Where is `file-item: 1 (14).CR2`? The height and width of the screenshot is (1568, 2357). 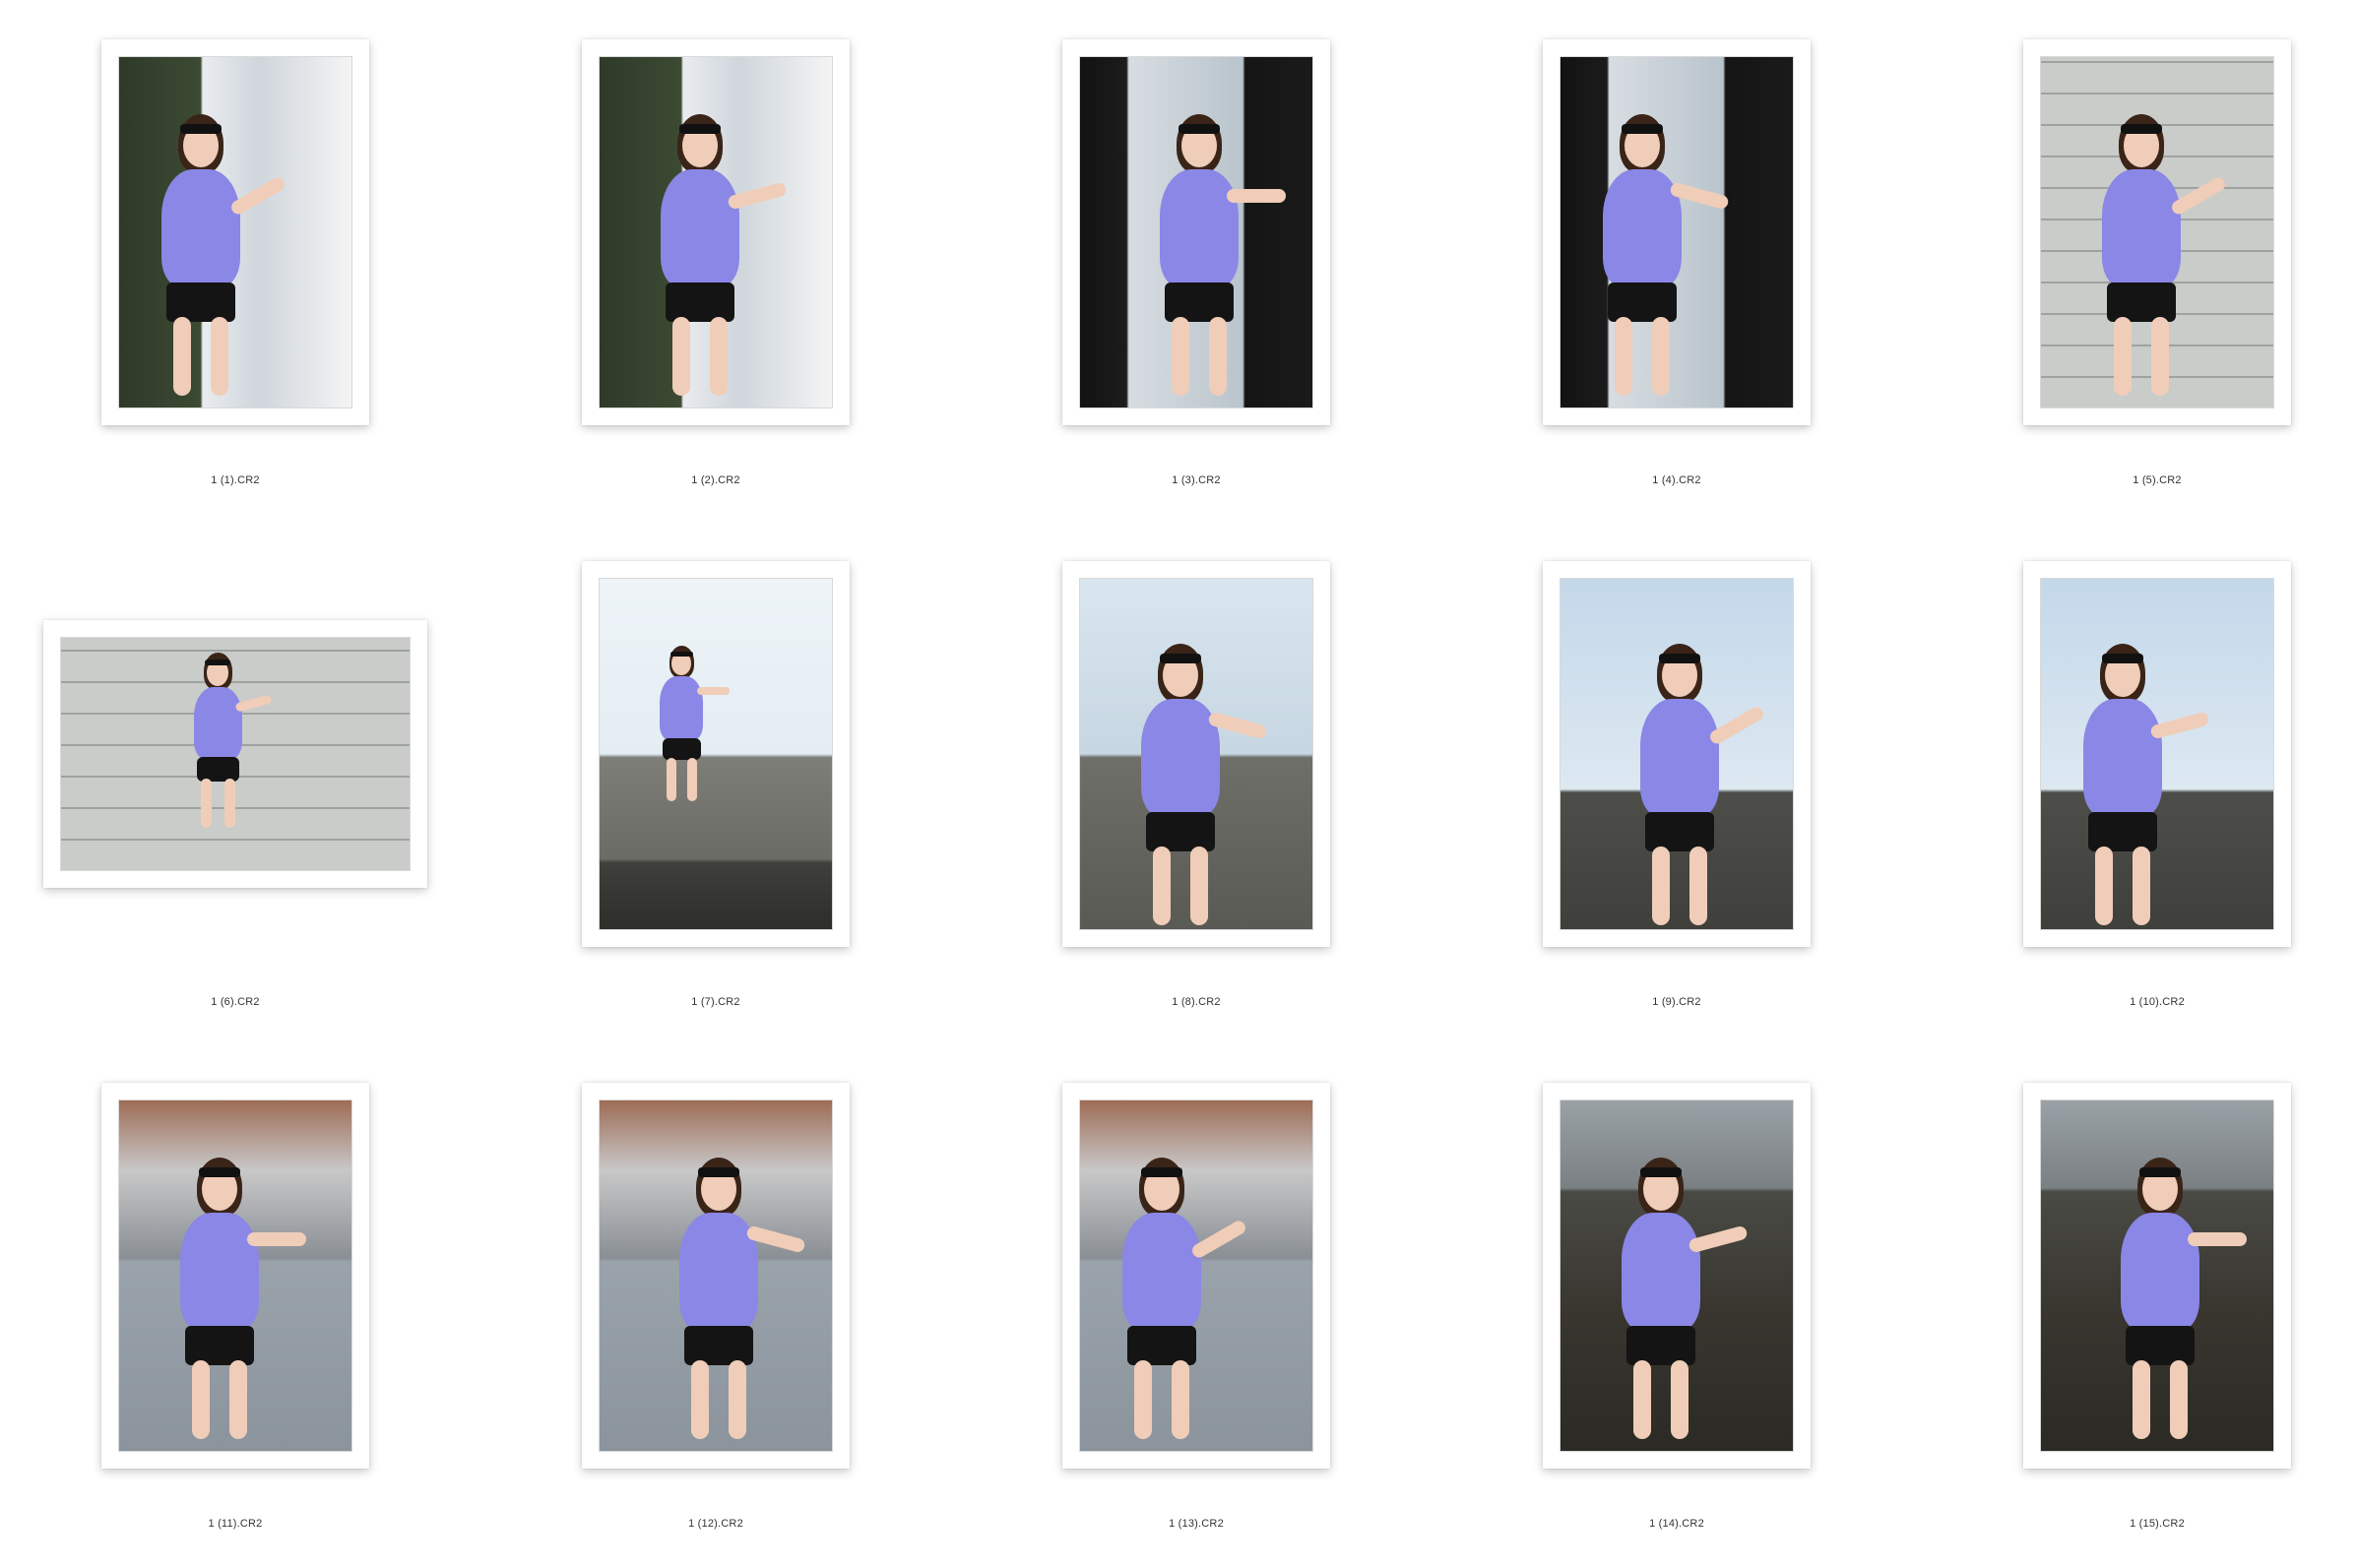 file-item: 1 (14).CR2 is located at coordinates (1676, 1306).